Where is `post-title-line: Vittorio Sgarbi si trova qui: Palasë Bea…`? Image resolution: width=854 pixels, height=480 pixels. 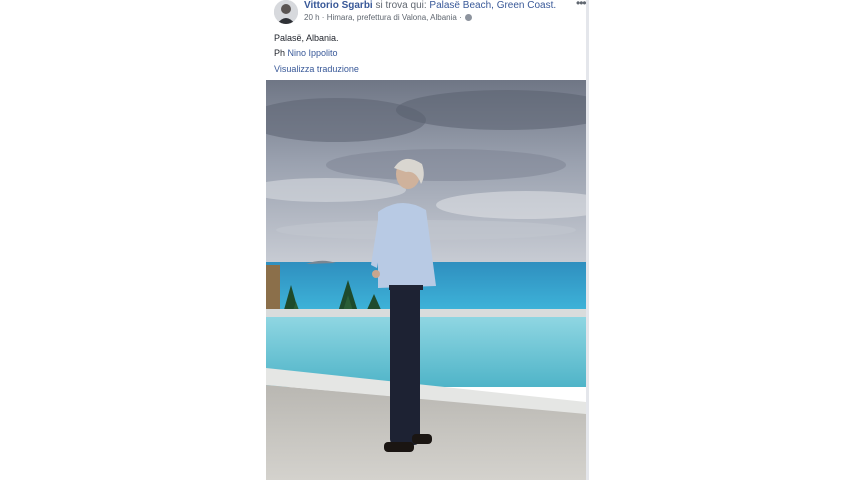
post-title-line: Vittorio Sgarbi si trova qui: Palasë Bea… is located at coordinates (430, 6).